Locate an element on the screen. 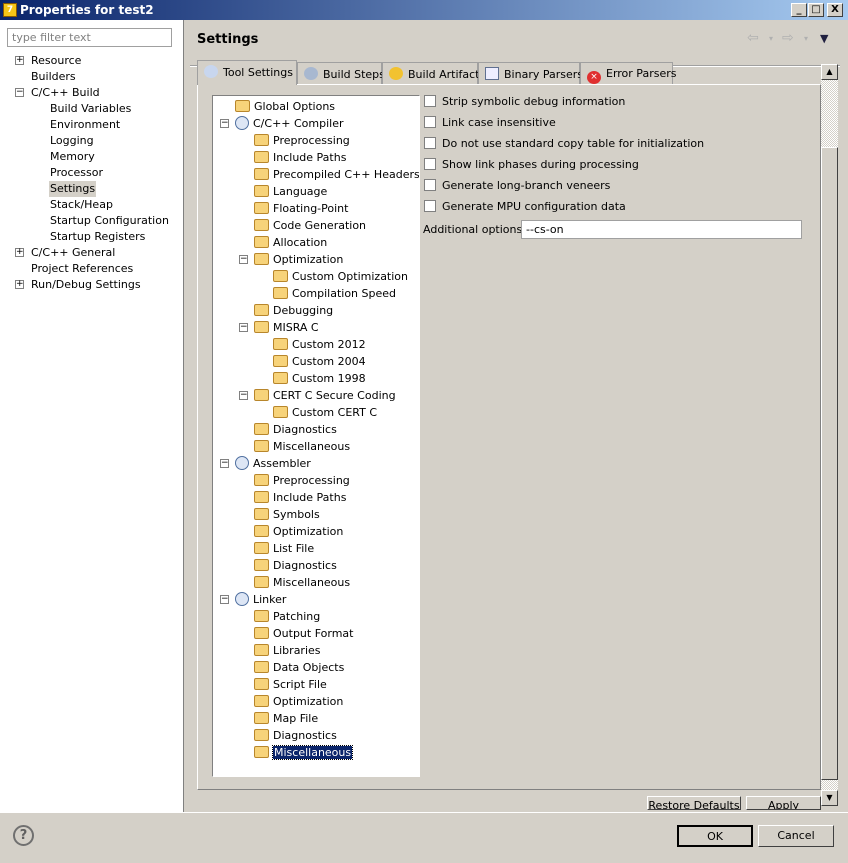 This screenshot has width=848, height=863. tab-tool-settings: Tool Settings is located at coordinates (247, 72).